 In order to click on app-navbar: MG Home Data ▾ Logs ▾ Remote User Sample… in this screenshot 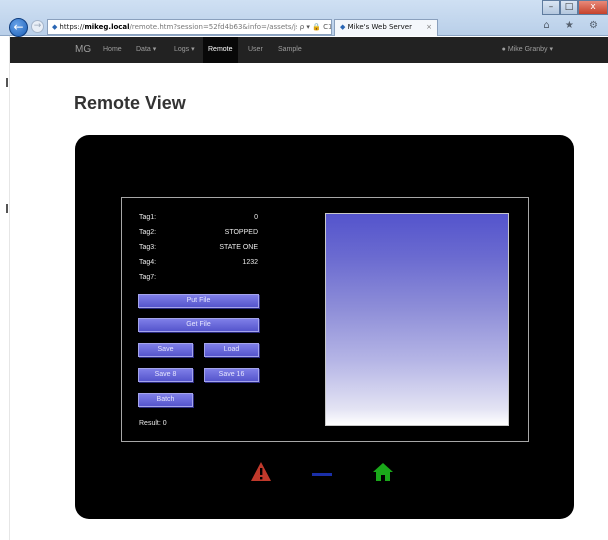, I will do `click(309, 50)`.